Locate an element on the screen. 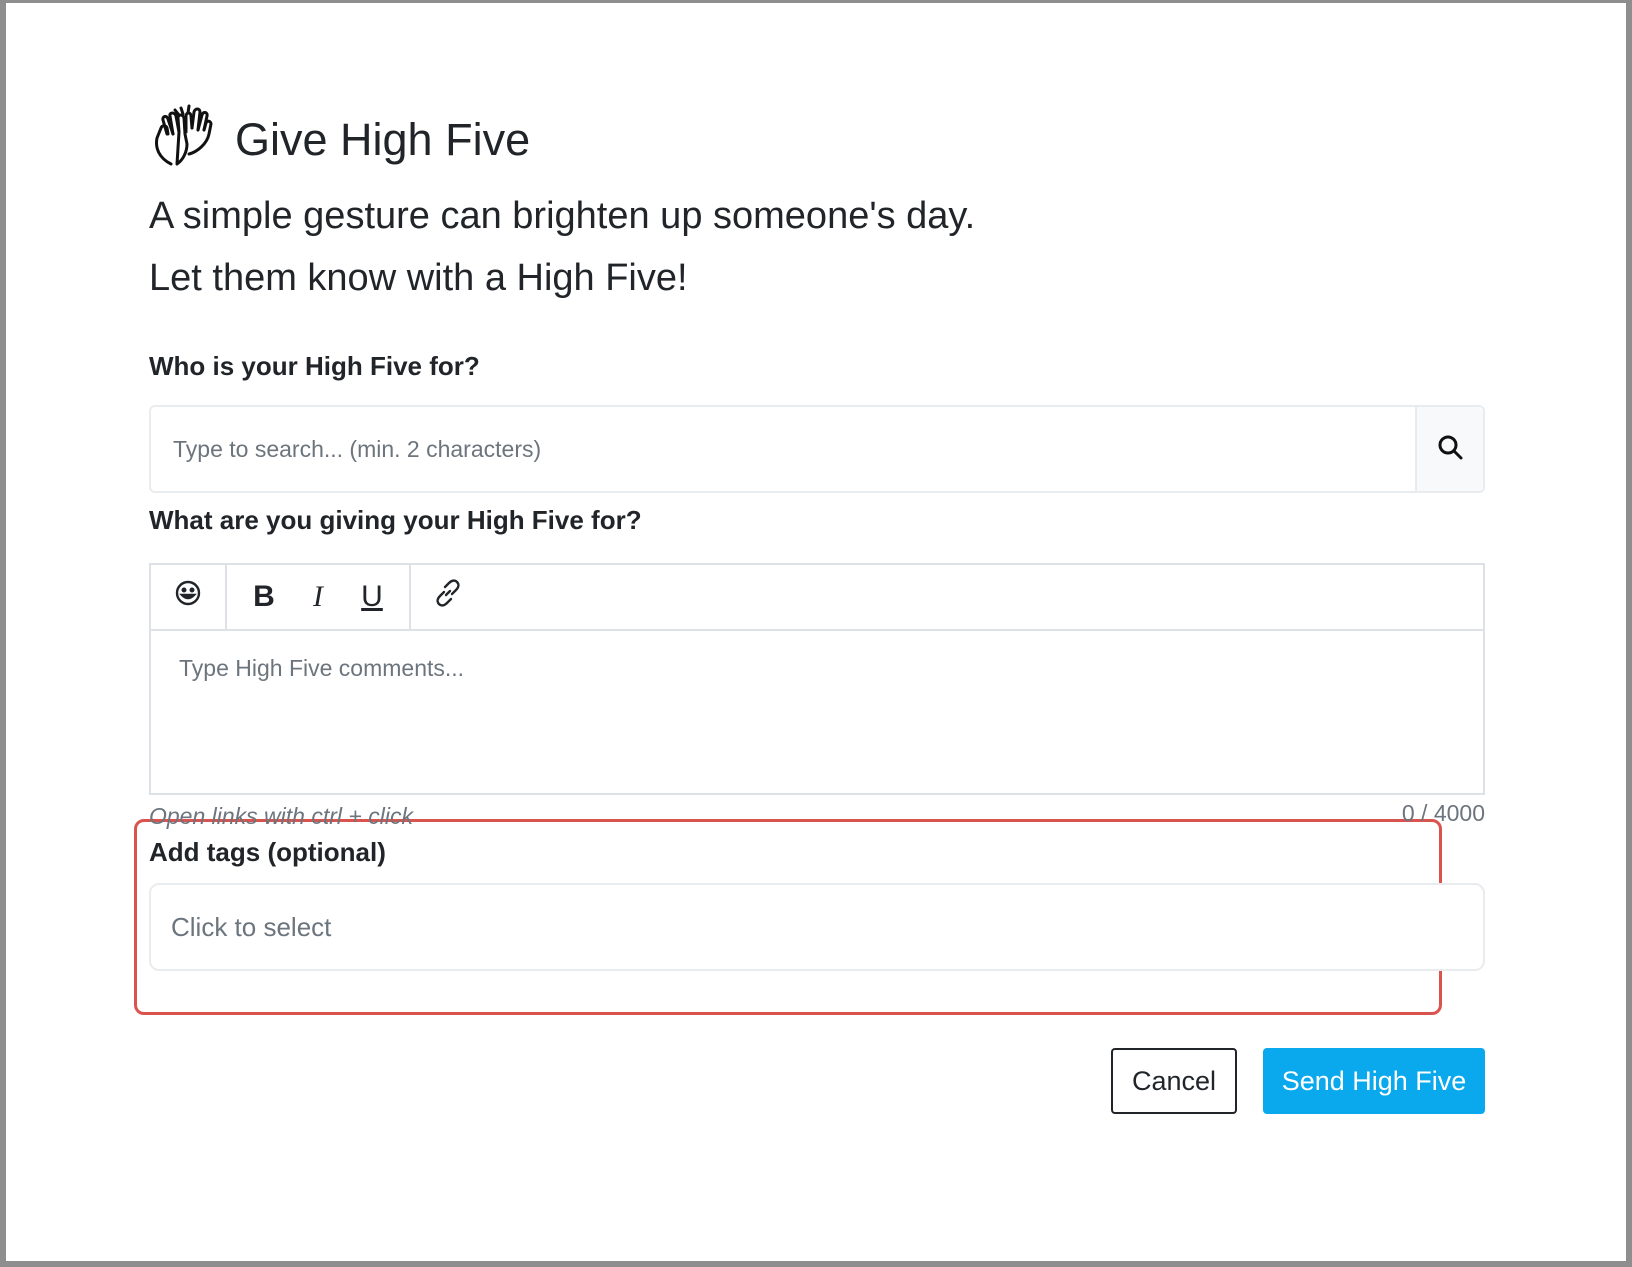  bold-button: B is located at coordinates (264, 597).